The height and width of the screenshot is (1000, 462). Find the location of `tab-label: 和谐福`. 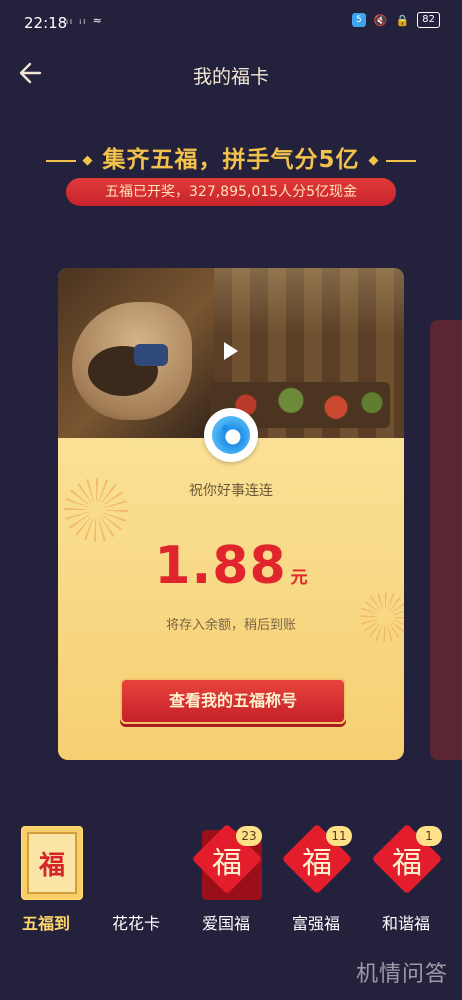

tab-label: 和谐福 is located at coordinates (405, 923).